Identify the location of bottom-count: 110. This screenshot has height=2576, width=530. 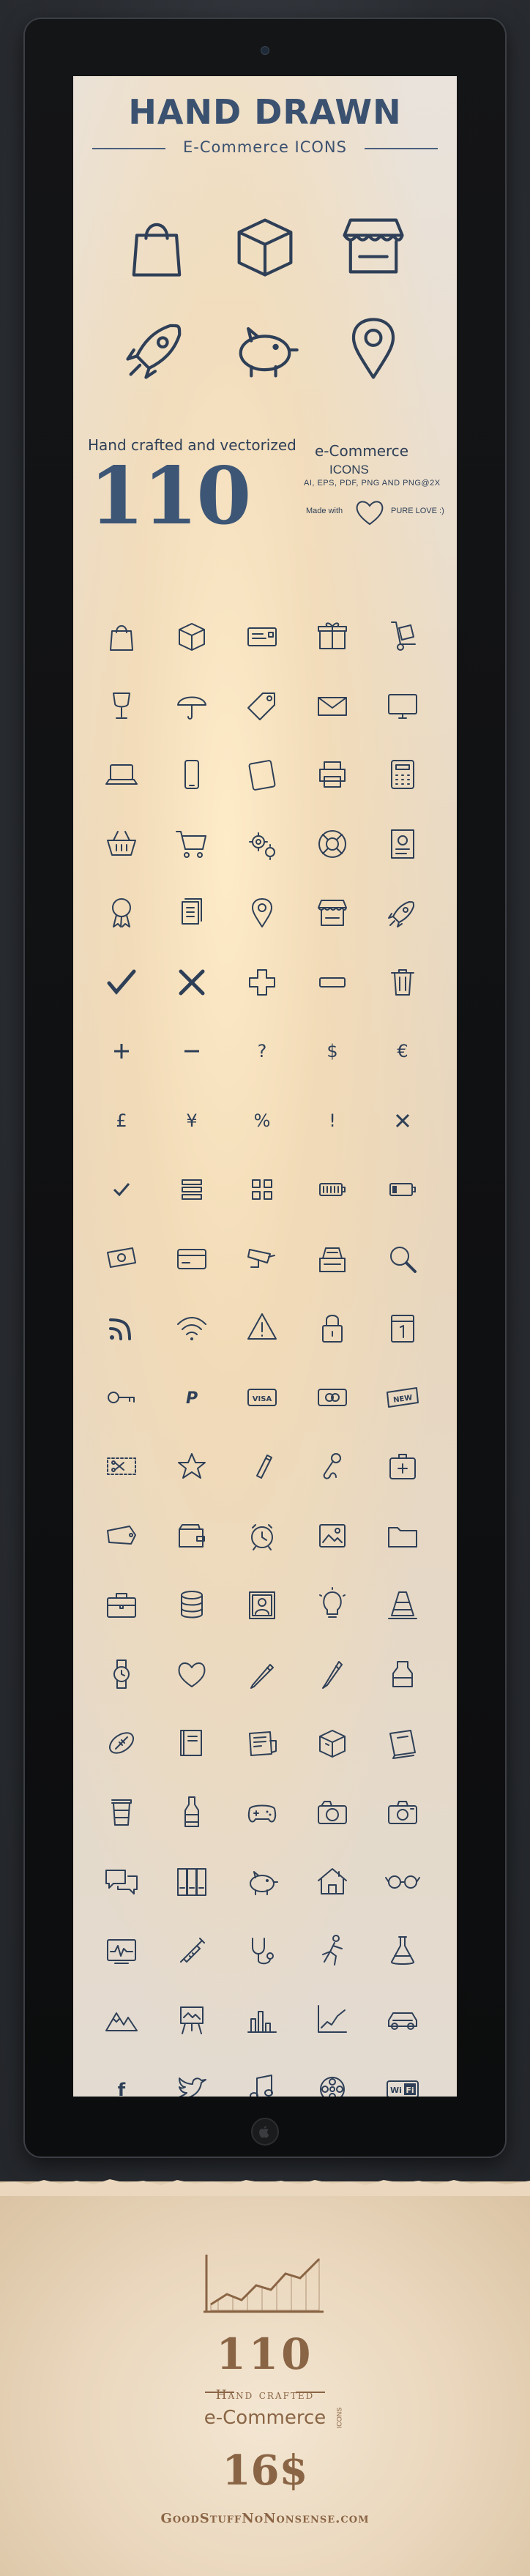
(265, 2354).